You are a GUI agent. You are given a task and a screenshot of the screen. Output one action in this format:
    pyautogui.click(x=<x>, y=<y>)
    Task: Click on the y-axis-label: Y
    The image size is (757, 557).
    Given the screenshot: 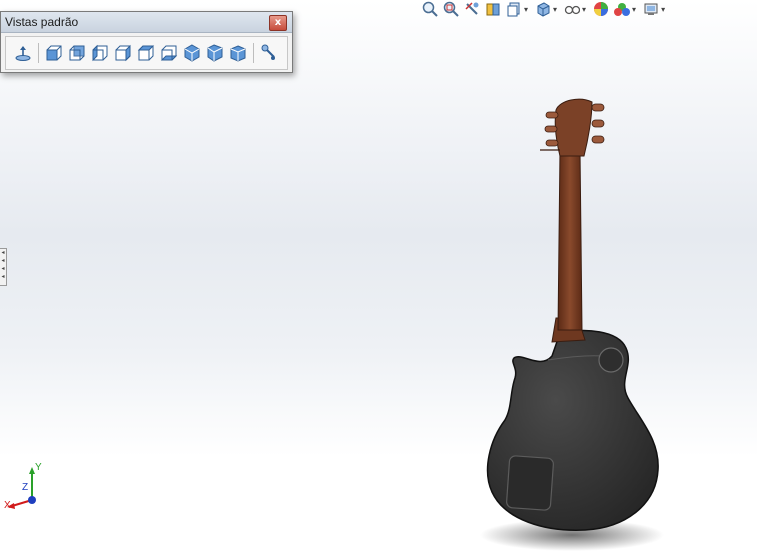 What is the action you would take?
    pyautogui.click(x=38, y=467)
    